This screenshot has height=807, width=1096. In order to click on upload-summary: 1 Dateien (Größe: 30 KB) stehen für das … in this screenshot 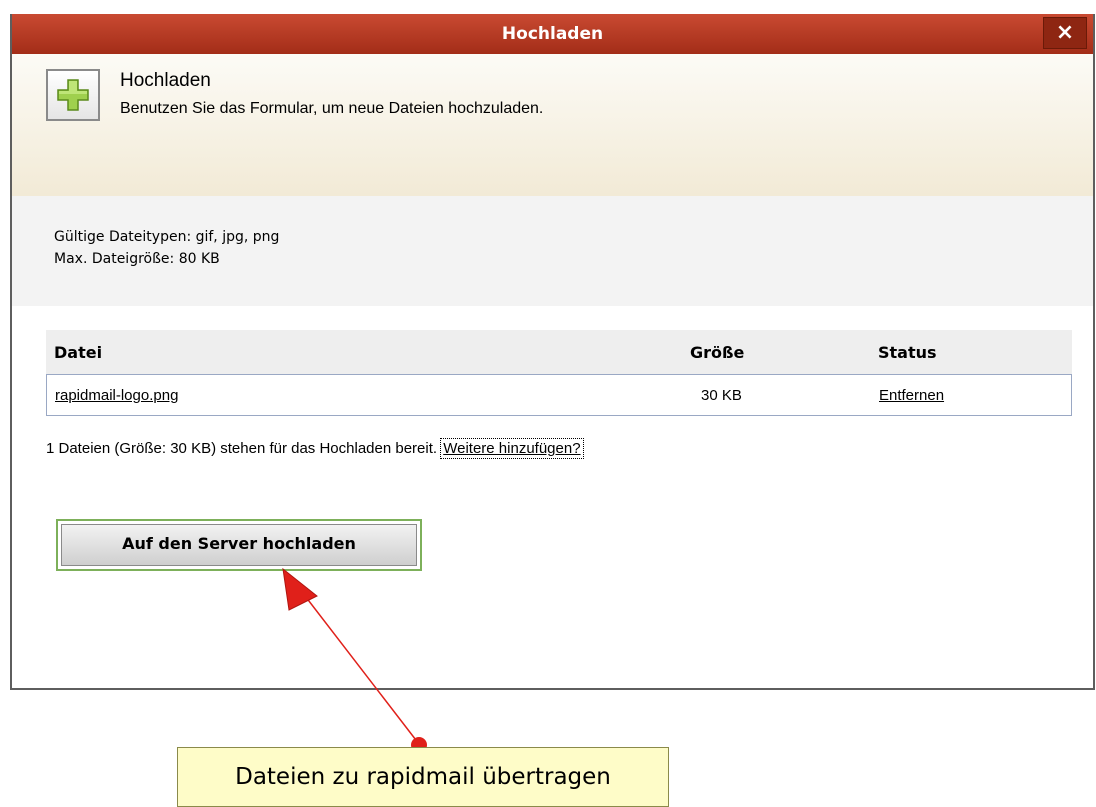, I will do `click(315, 448)`.